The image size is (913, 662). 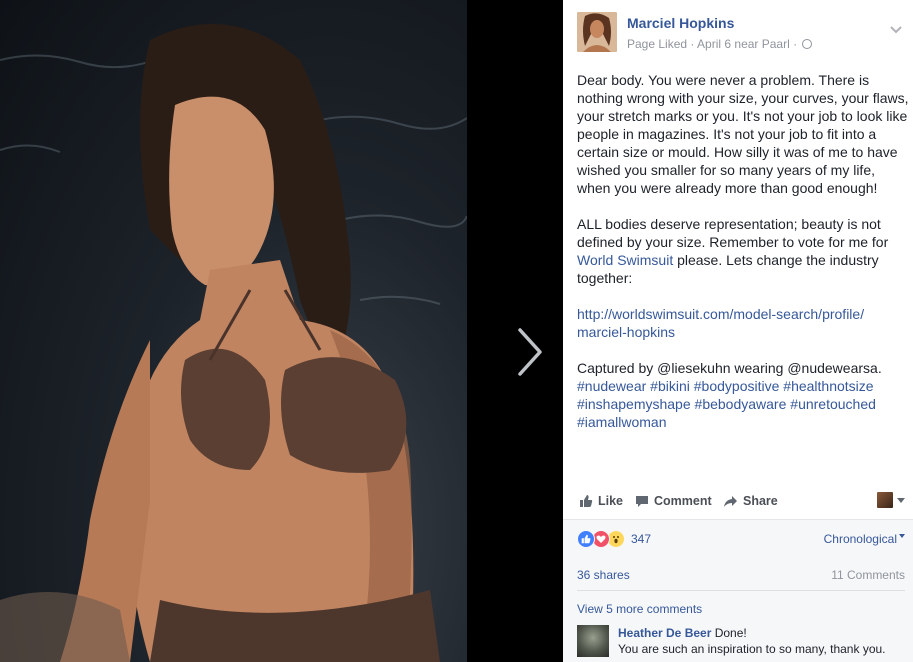 What do you see at coordinates (896, 30) in the screenshot?
I see `chevron-down-icon` at bounding box center [896, 30].